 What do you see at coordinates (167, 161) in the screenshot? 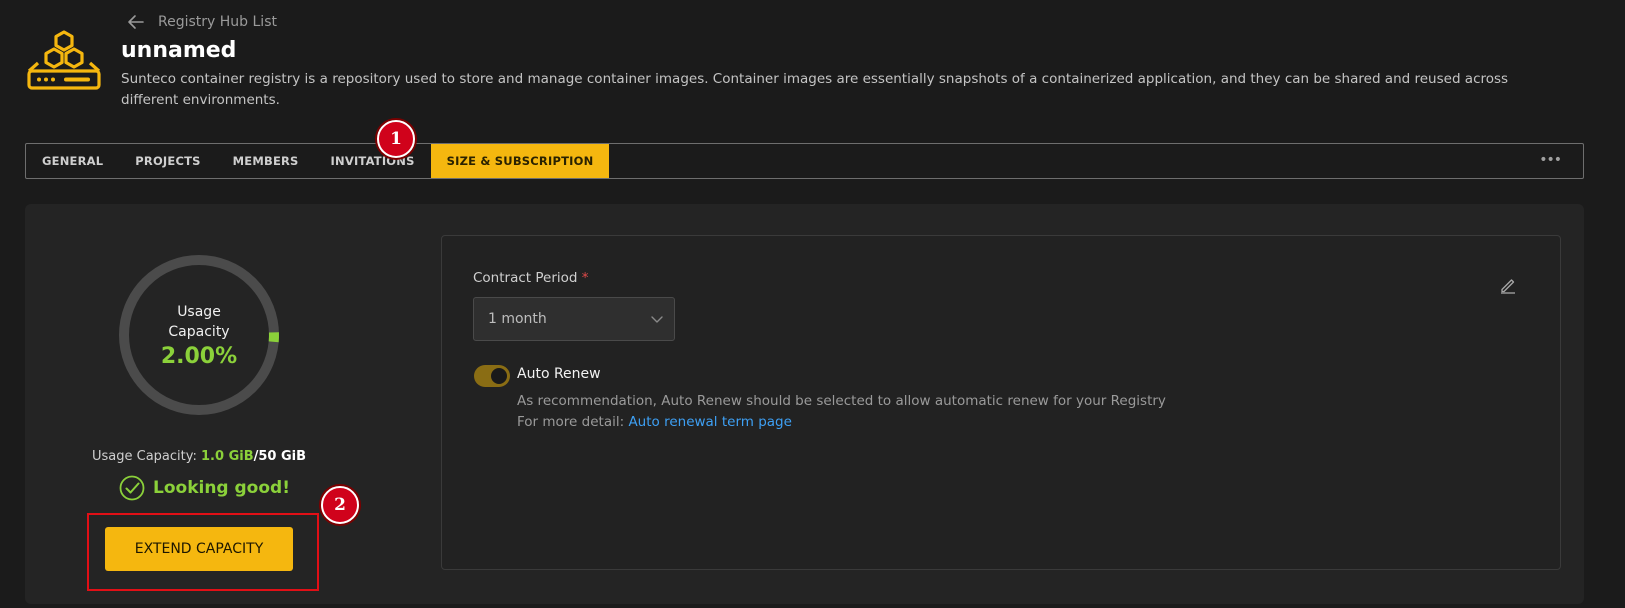
I see `tab-projects: PROJECTS` at bounding box center [167, 161].